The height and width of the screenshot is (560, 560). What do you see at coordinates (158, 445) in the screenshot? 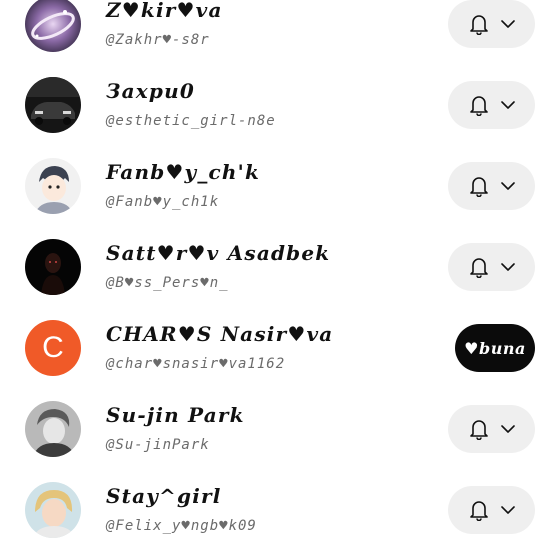
I see `username: @Su-jinPark` at bounding box center [158, 445].